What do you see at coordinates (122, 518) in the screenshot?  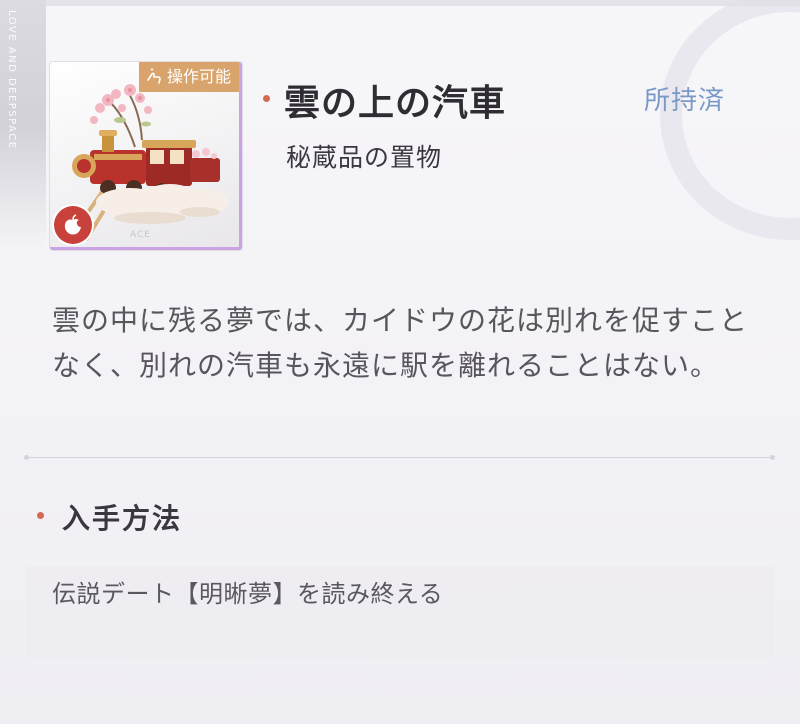 I see `acquisition-title: 入手方法` at bounding box center [122, 518].